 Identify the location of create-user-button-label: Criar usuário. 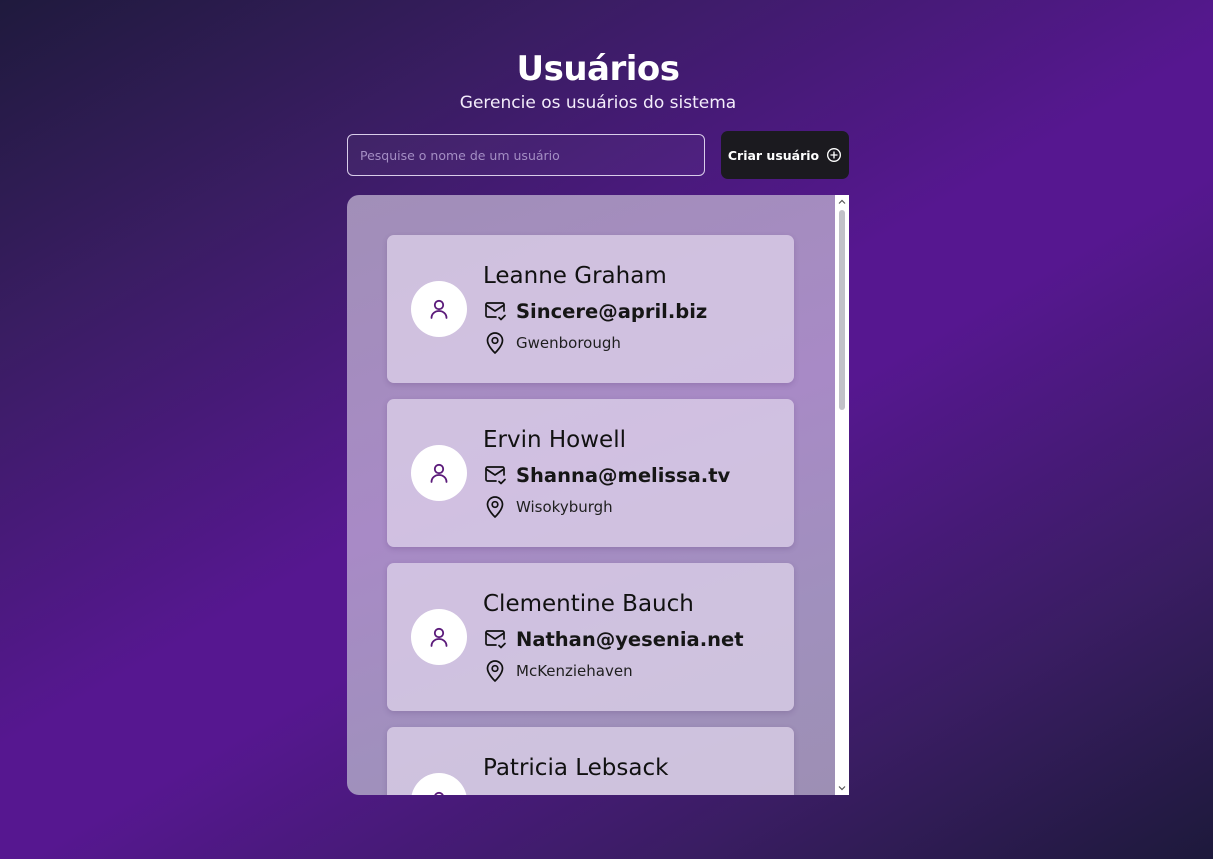
(773, 155).